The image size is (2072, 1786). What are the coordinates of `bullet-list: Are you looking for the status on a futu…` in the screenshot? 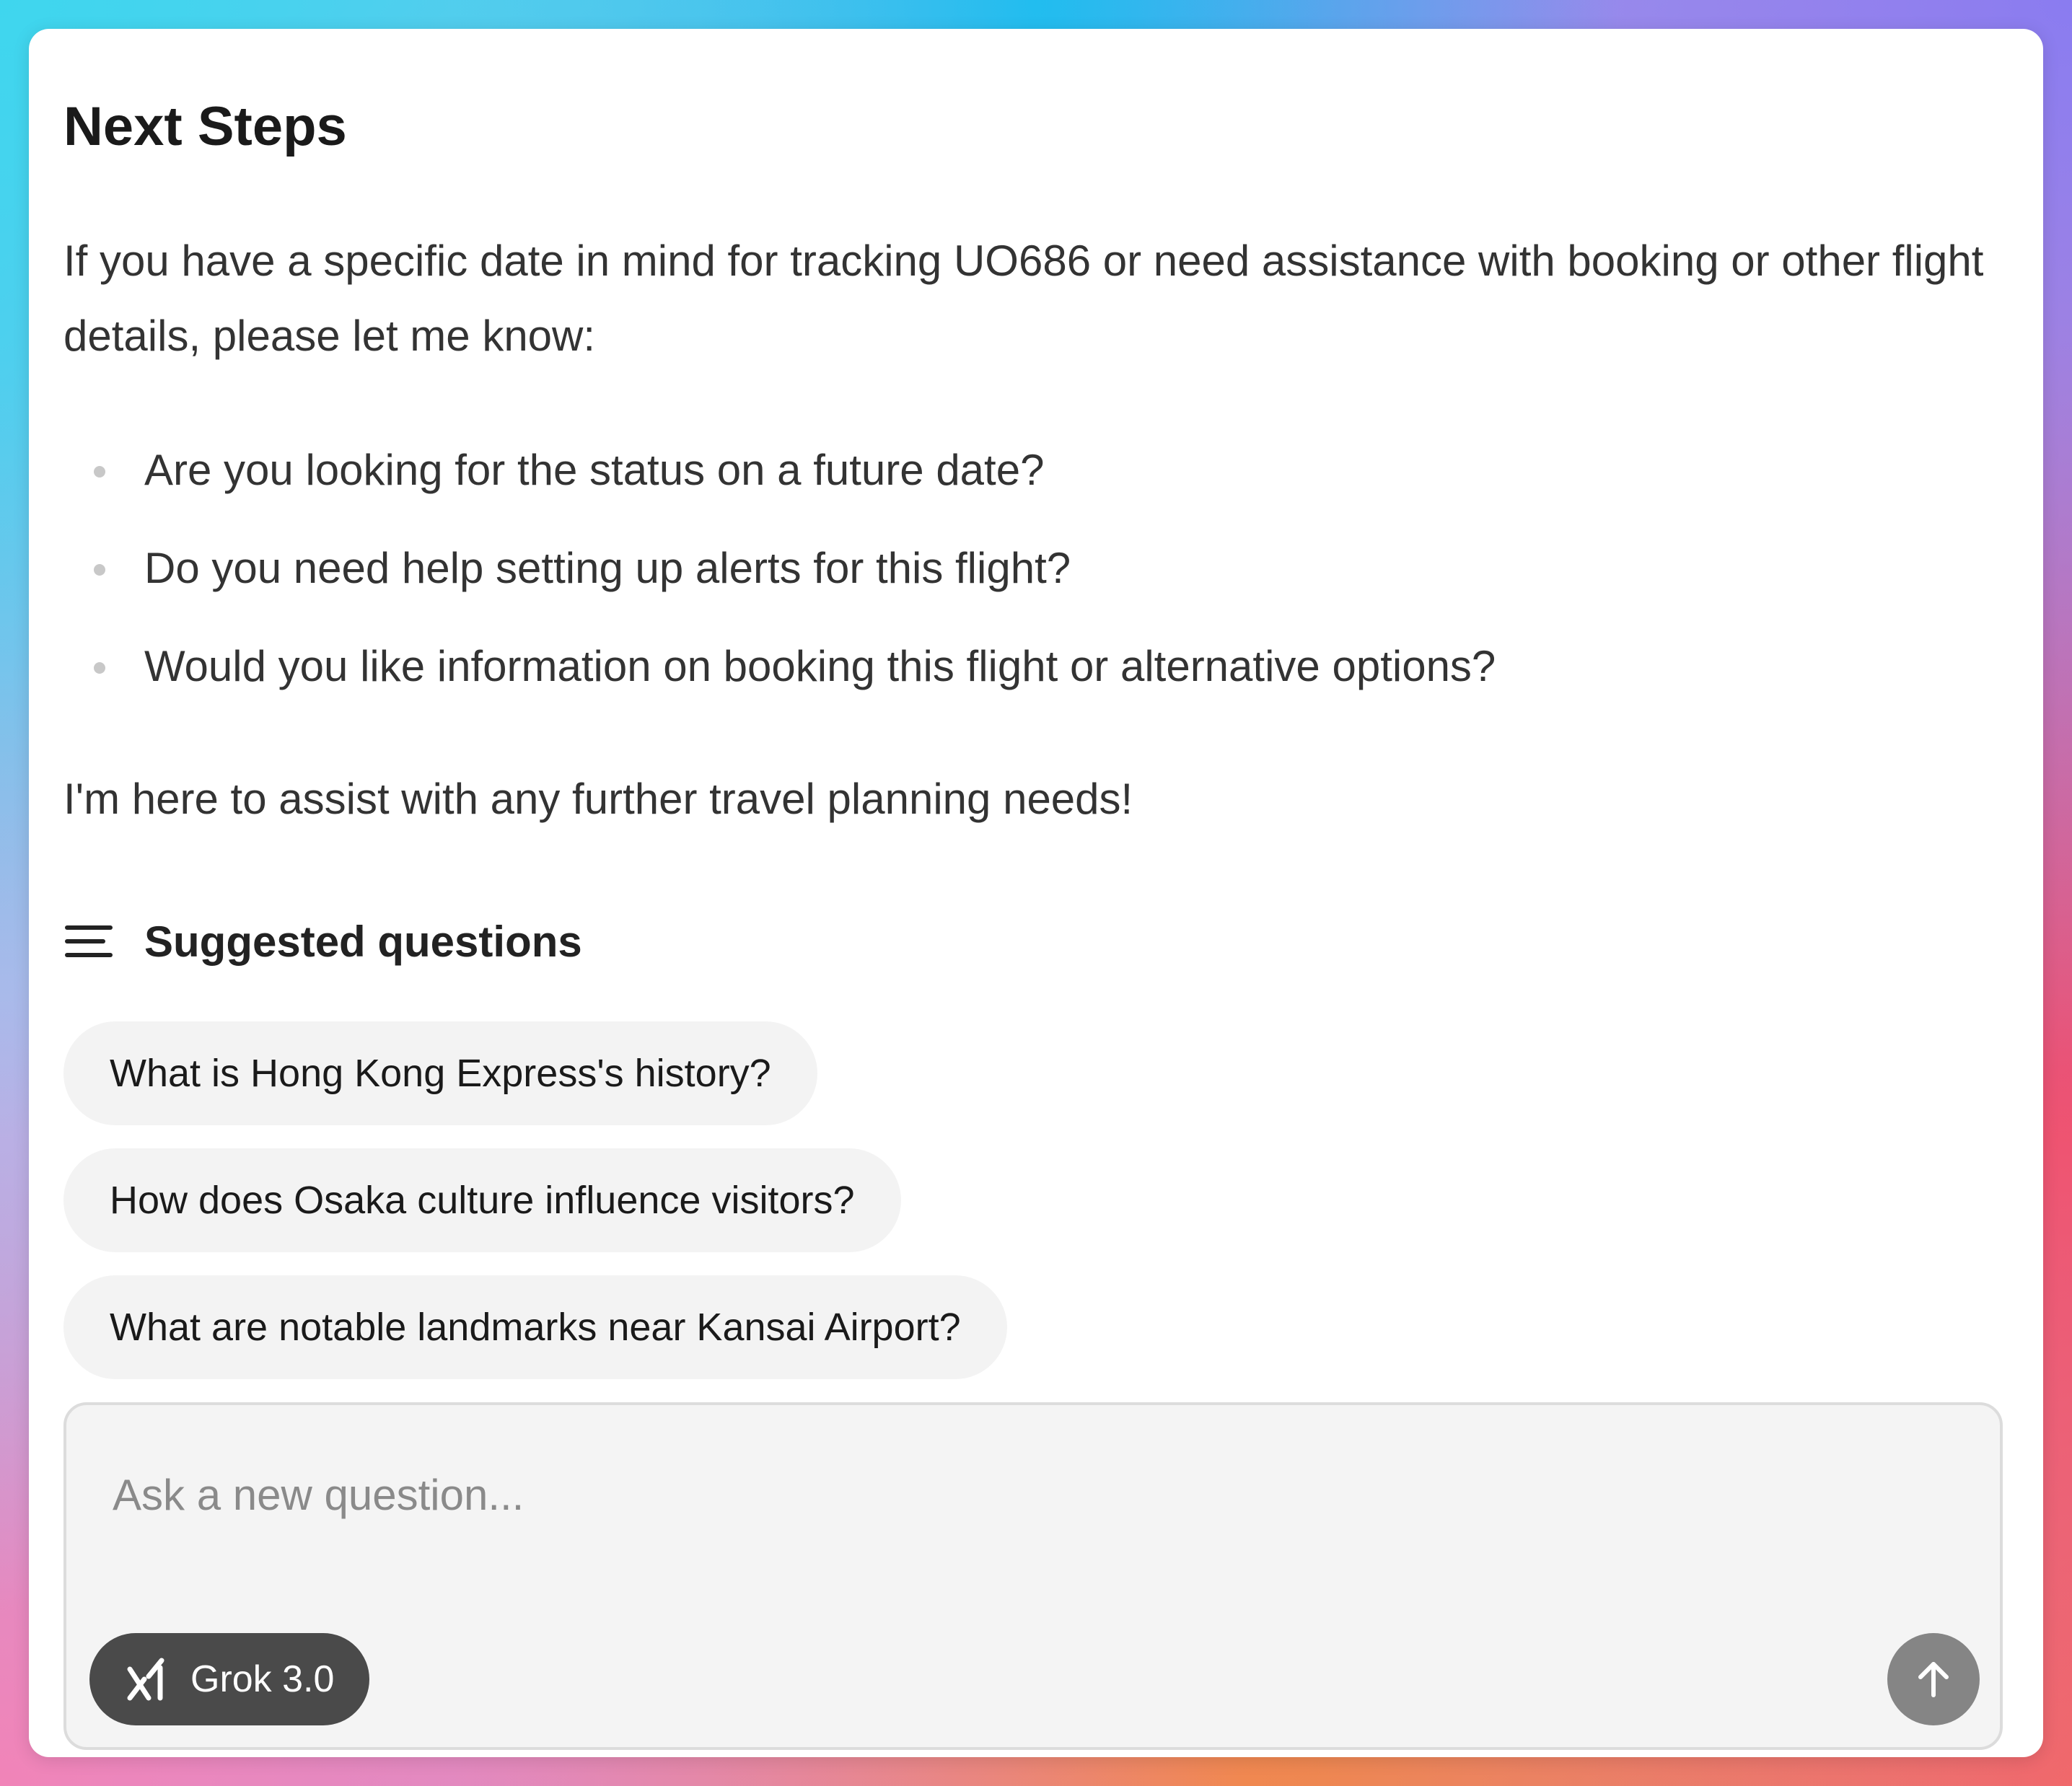 It's located at (779, 580).